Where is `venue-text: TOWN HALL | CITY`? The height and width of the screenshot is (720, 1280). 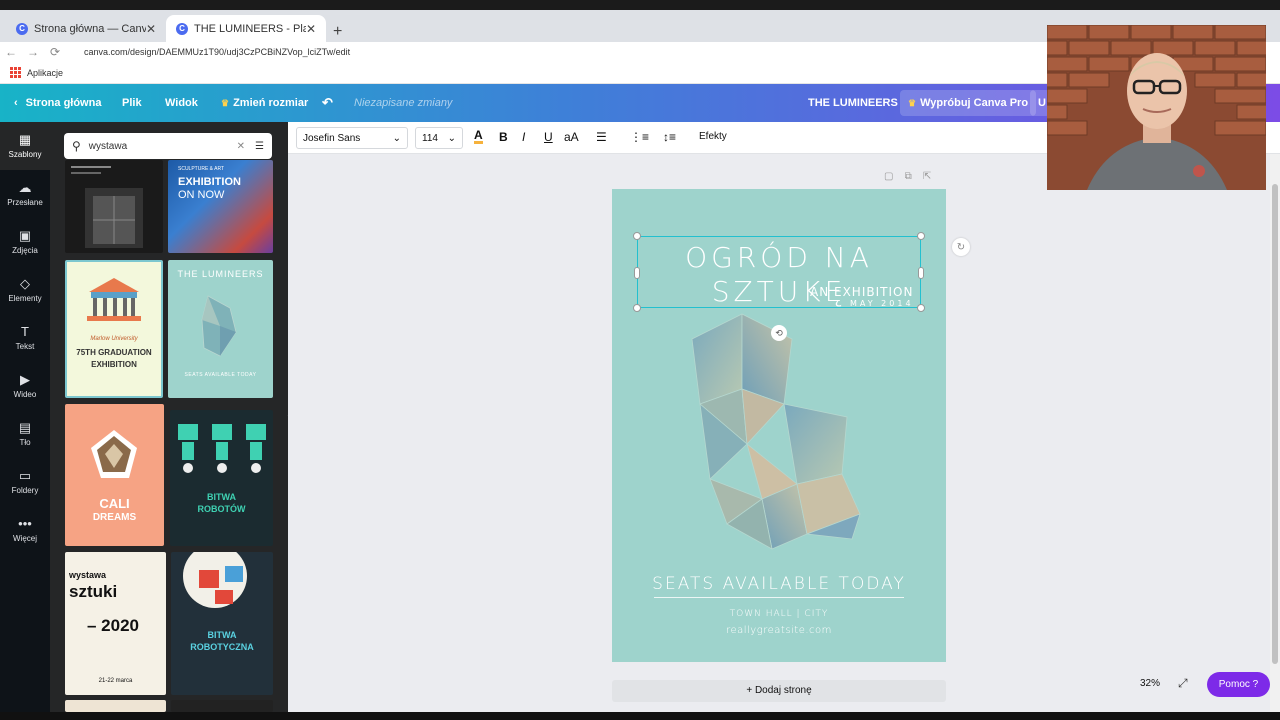
venue-text: TOWN HALL | CITY is located at coordinates (779, 614).